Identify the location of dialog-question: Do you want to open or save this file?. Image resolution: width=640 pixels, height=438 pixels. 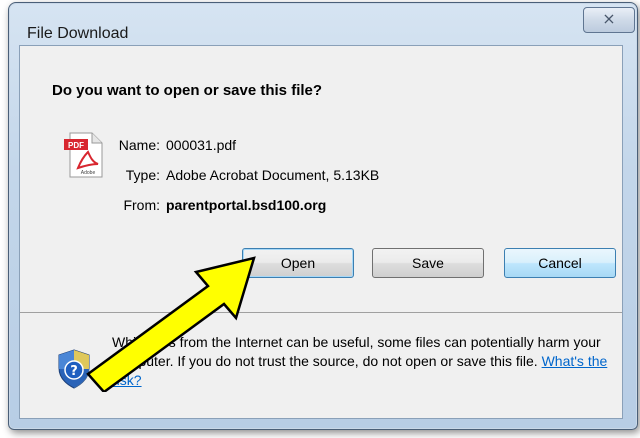
(187, 90).